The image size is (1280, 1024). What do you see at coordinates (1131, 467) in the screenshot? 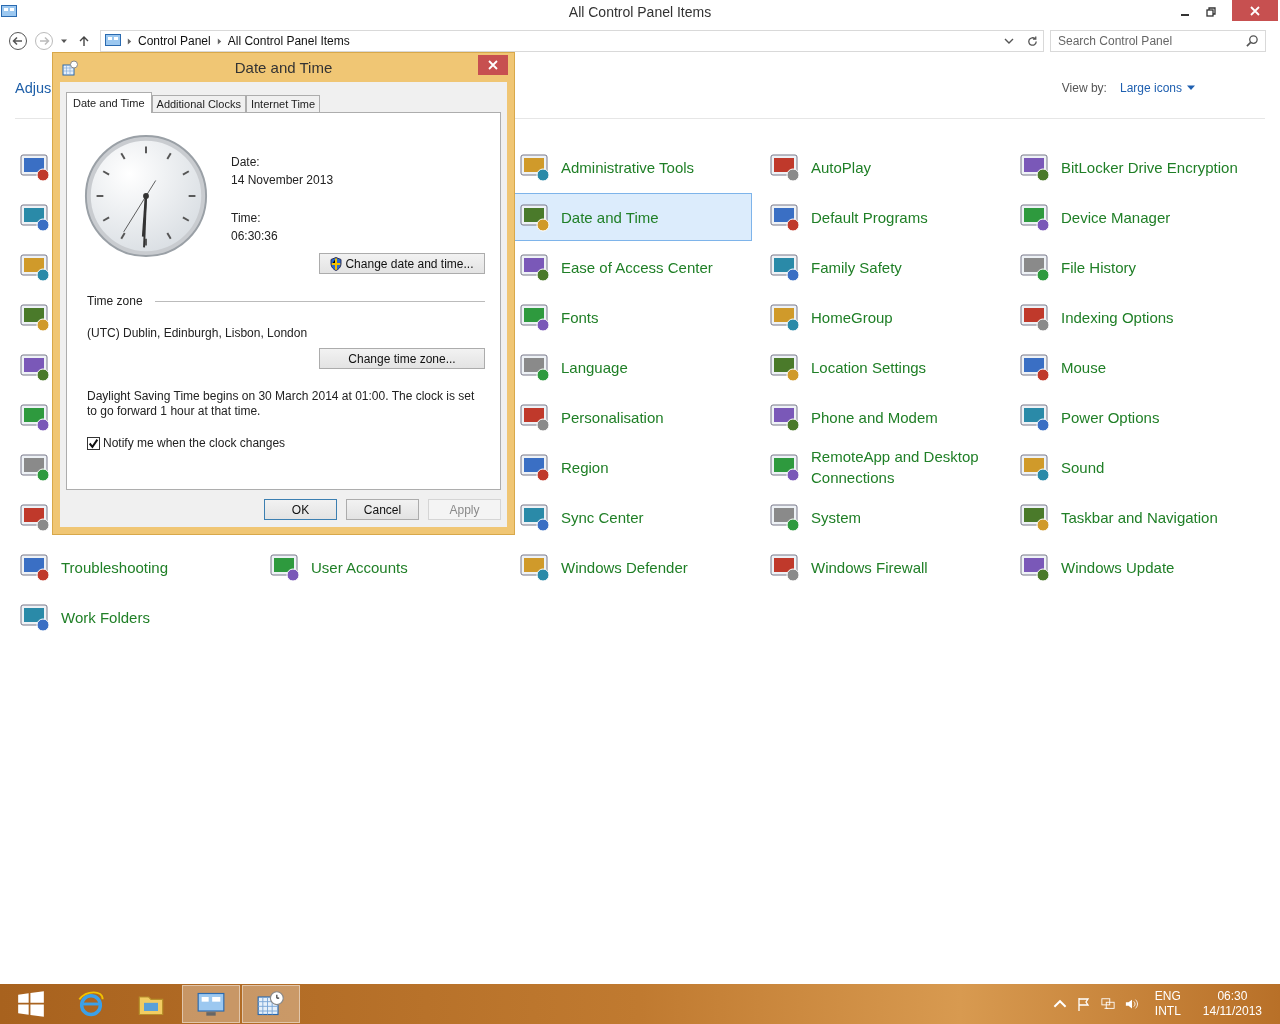
I see `applet-item: Sound` at bounding box center [1131, 467].